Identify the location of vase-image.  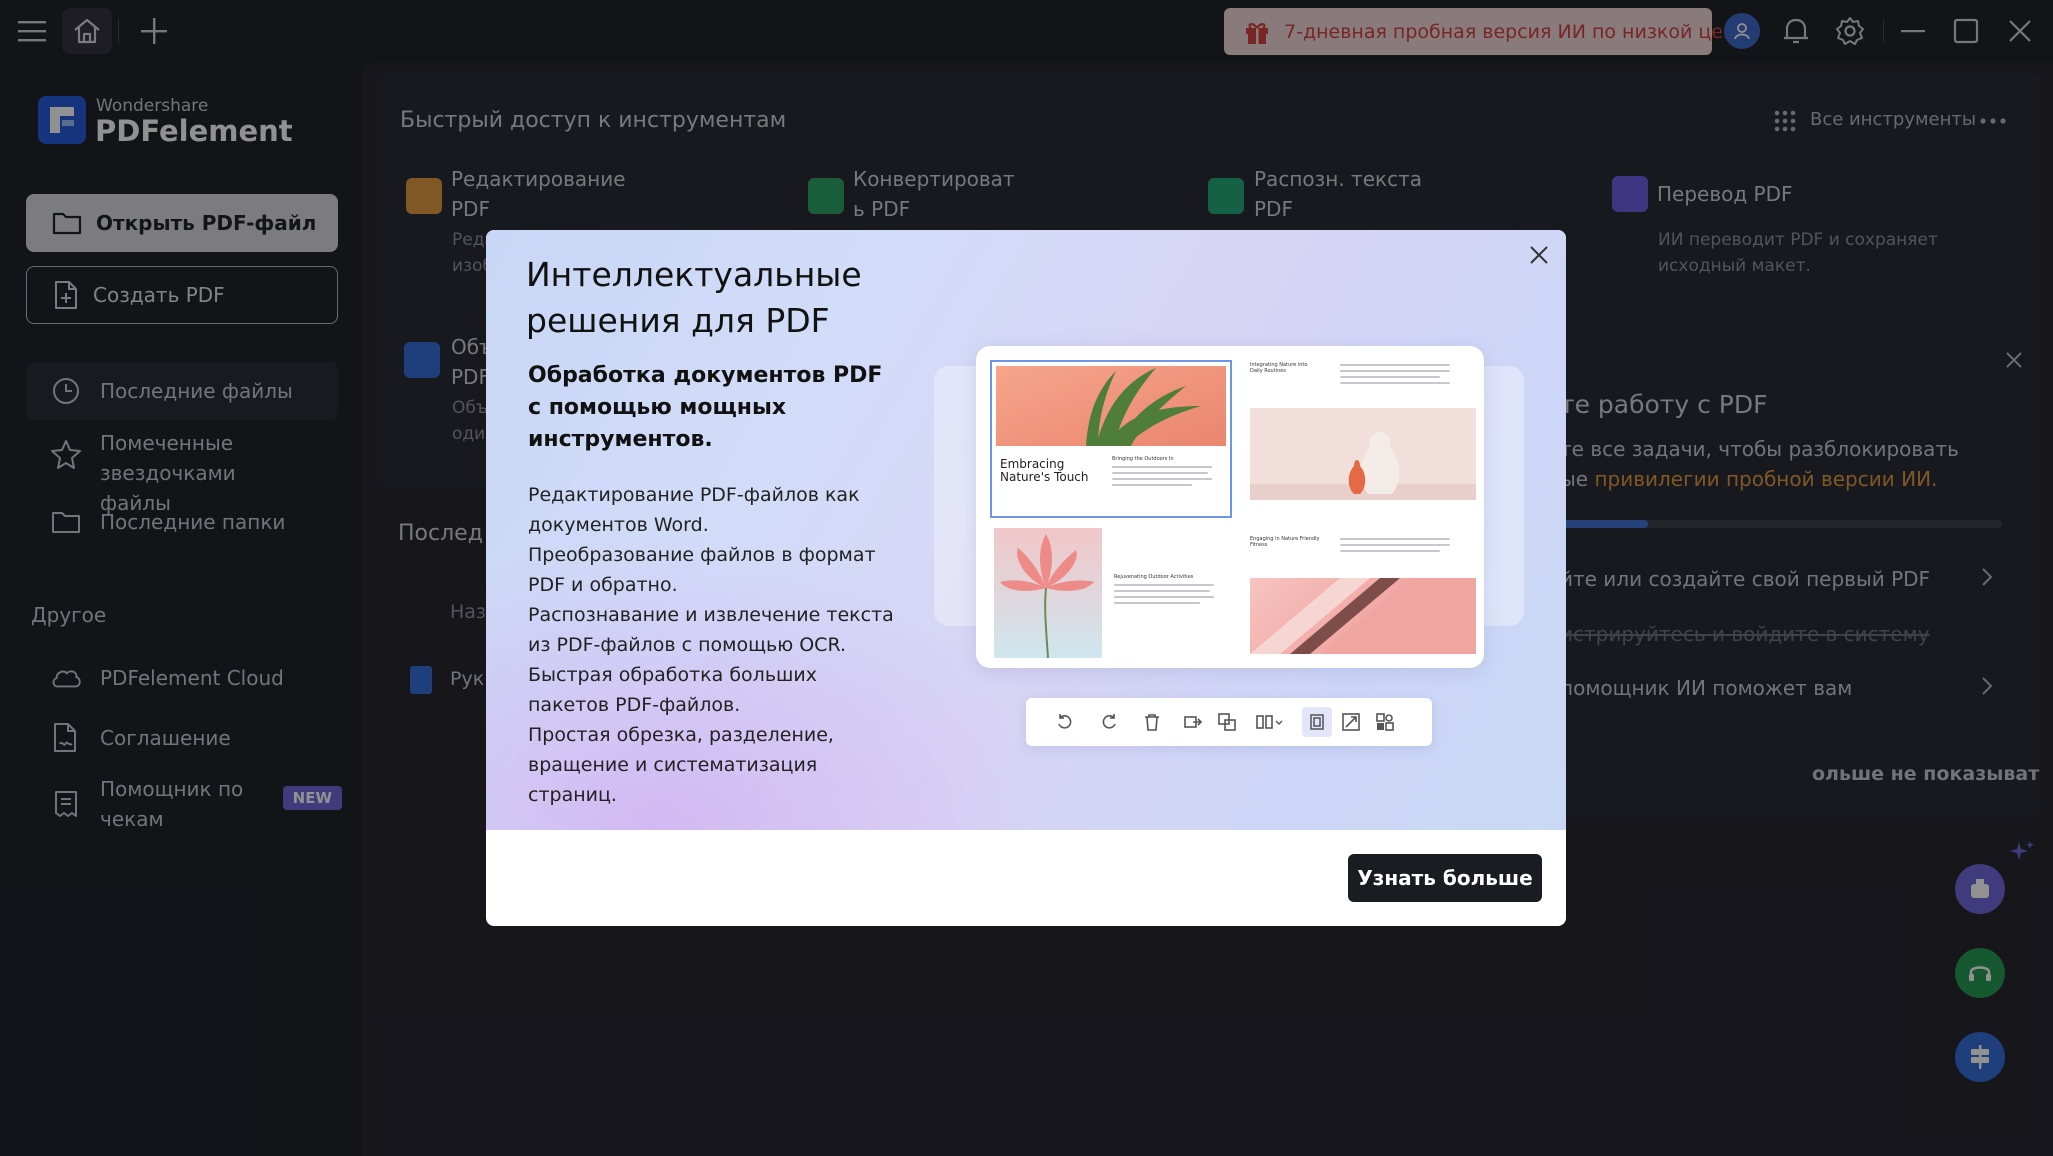
(1363, 454).